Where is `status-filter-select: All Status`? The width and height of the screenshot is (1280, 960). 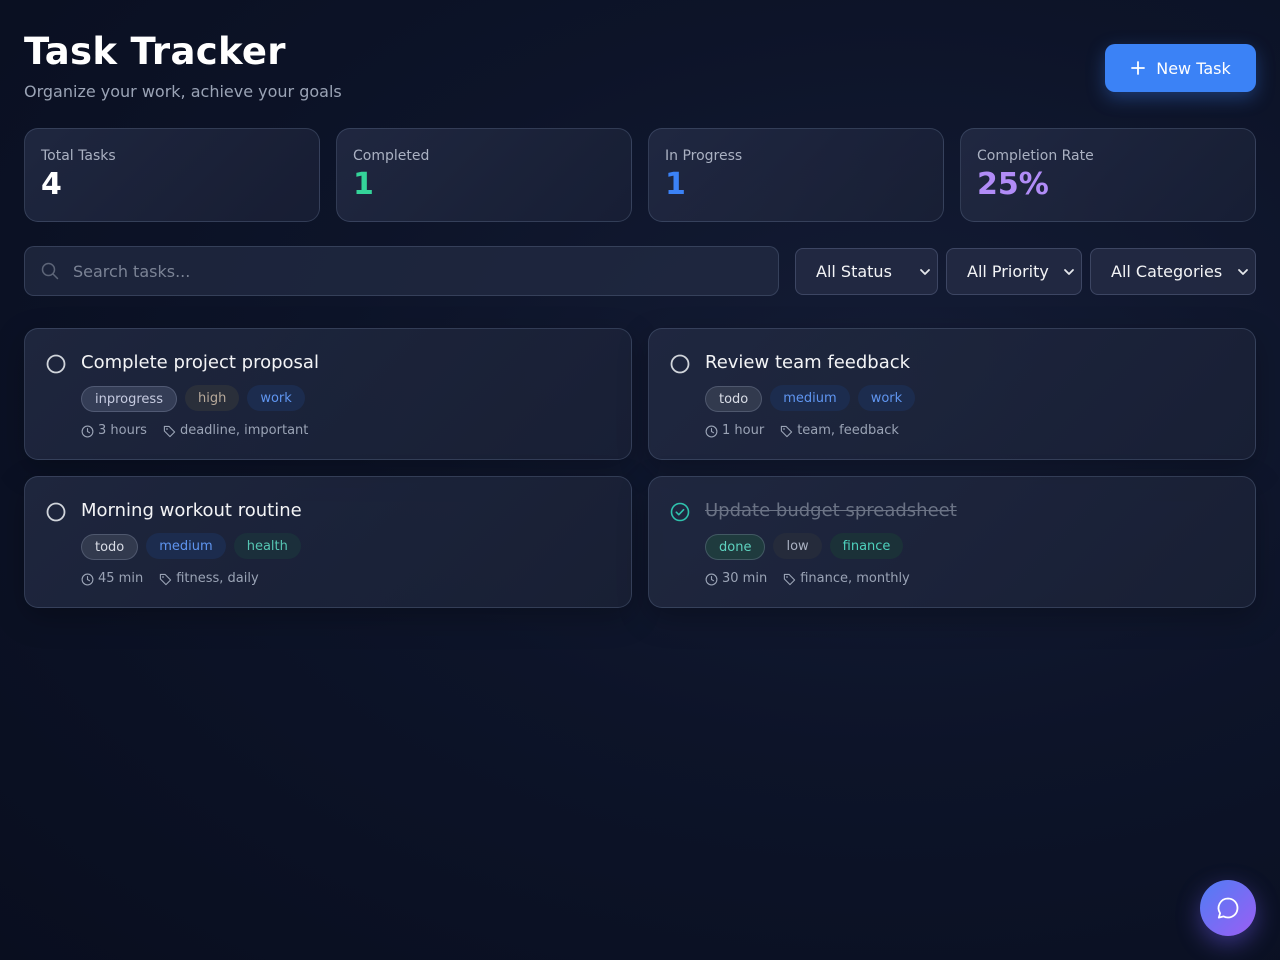
status-filter-select: All Status is located at coordinates (866, 271).